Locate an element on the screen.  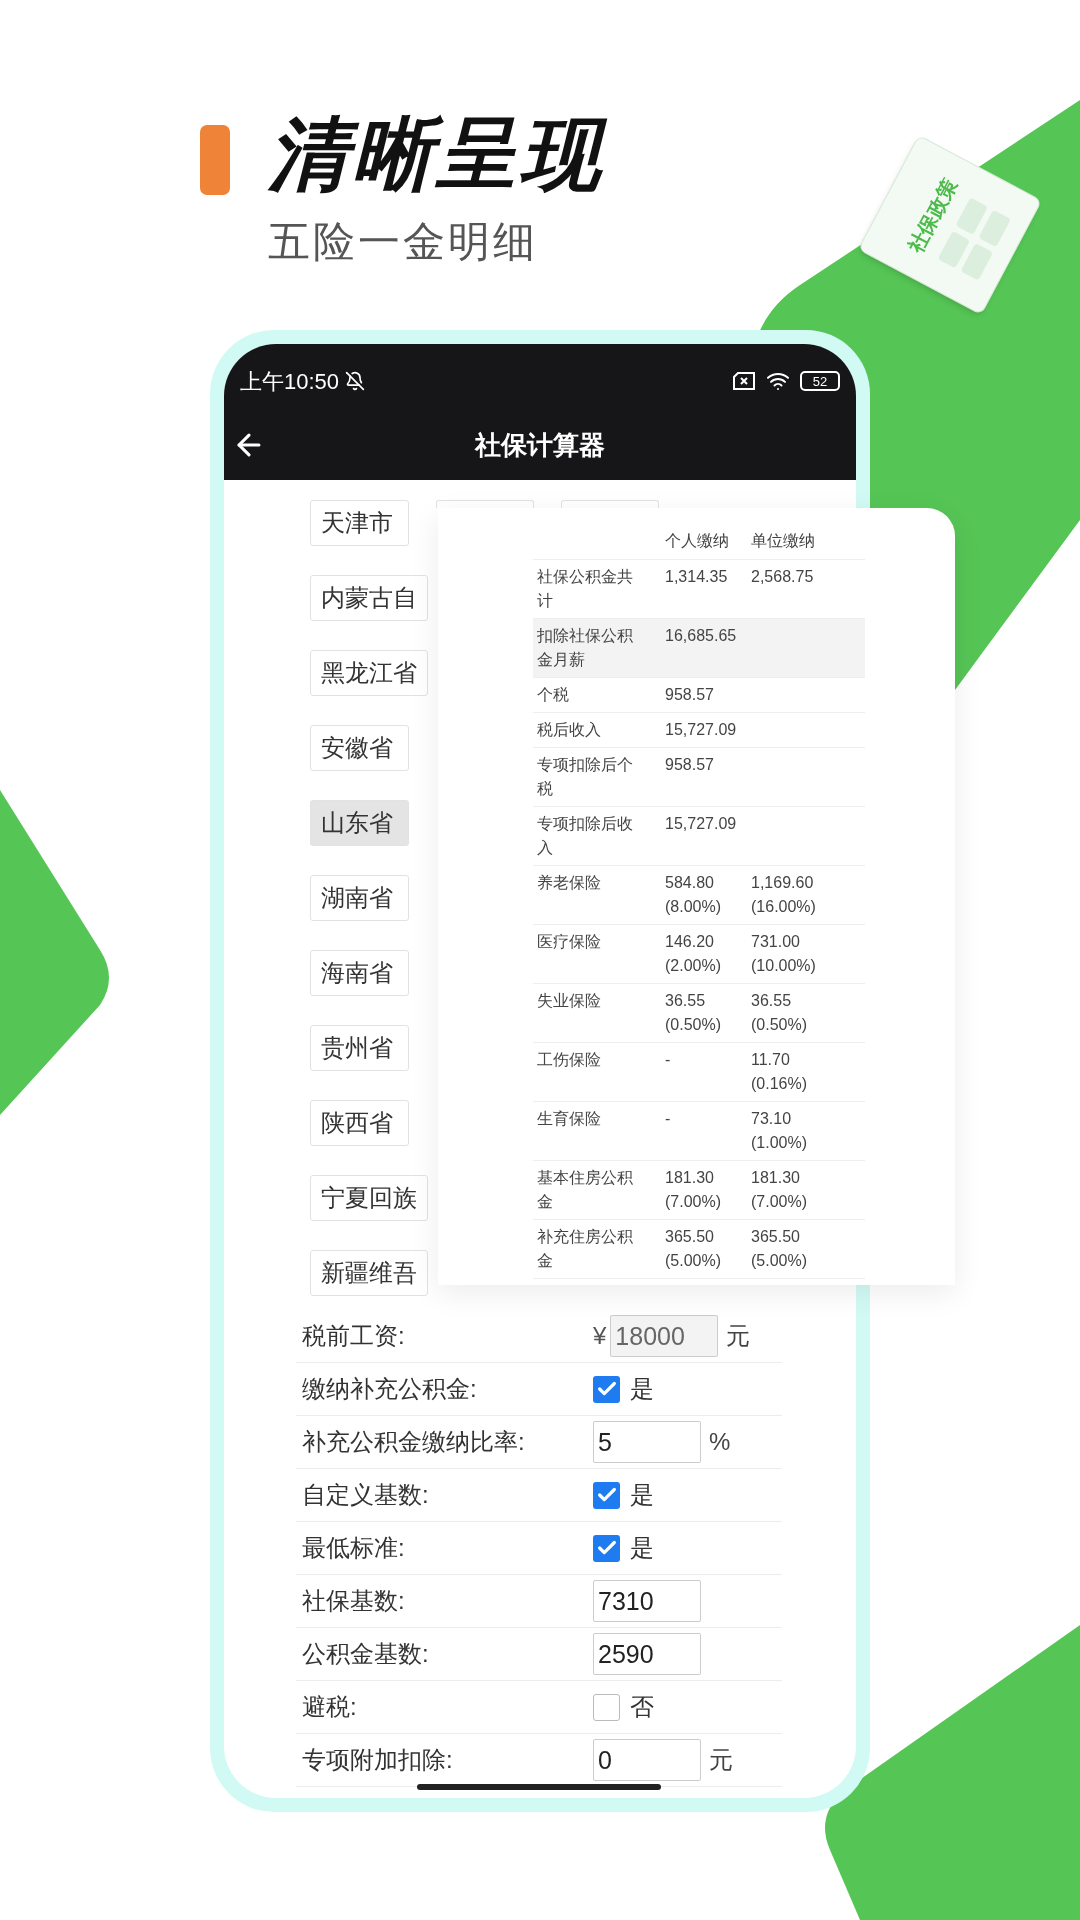
province-item: 黑龙江省 is located at coordinates (369, 673).